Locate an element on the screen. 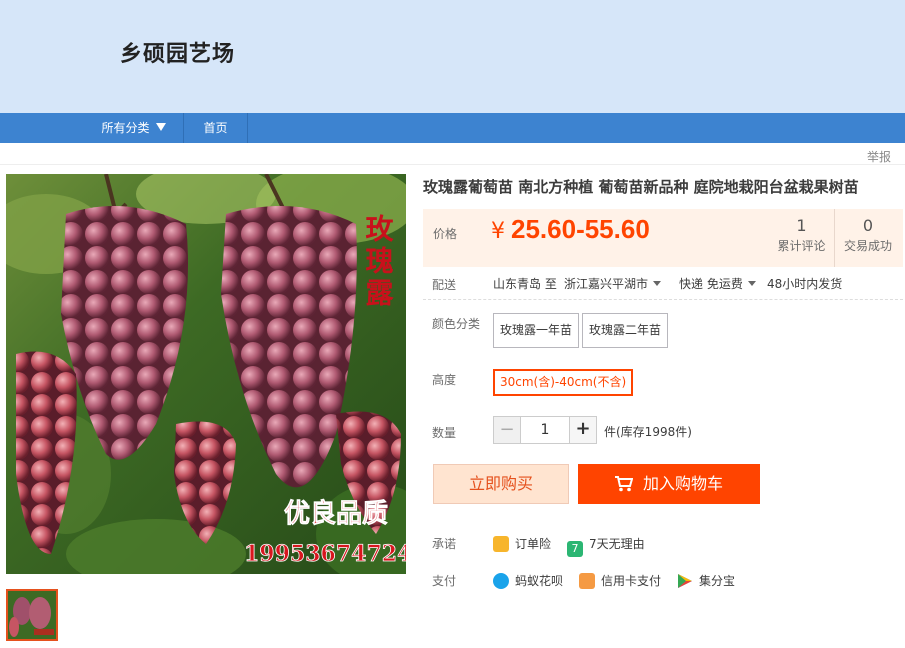 This screenshot has width=905, height=648. shipping-destination-select: 浙江嘉兴平湖市 is located at coordinates (613, 283).